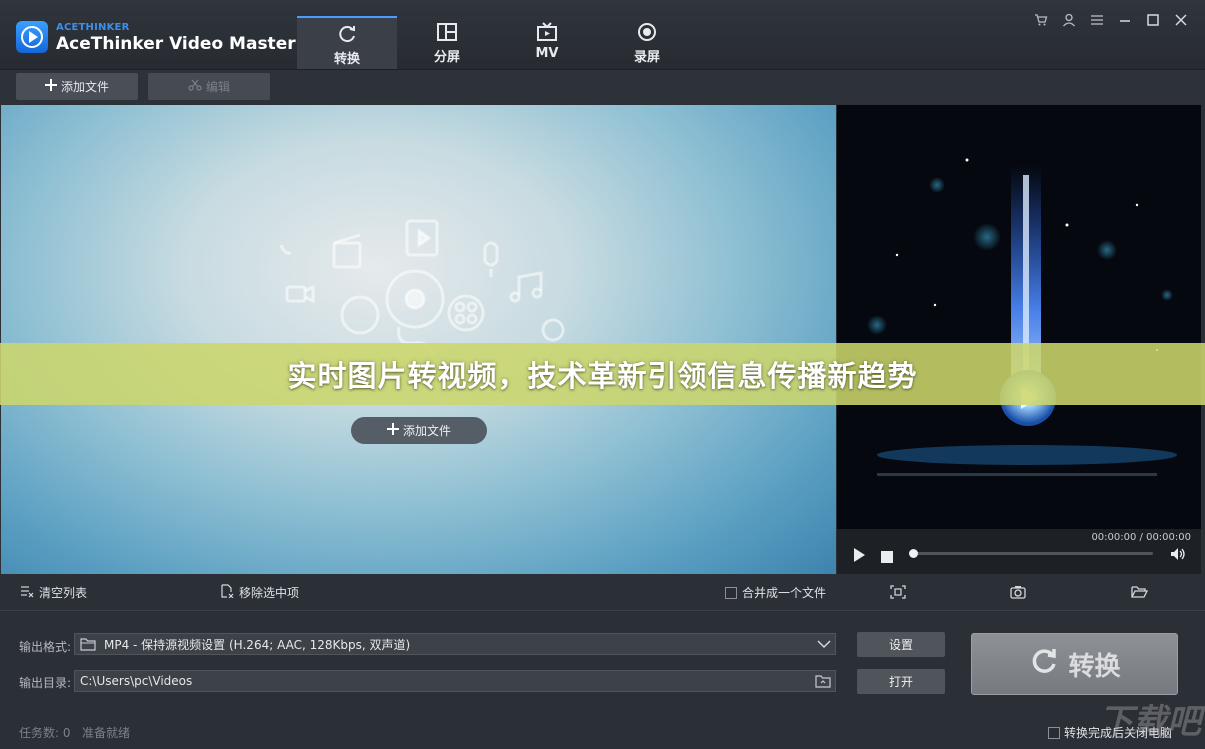 Image resolution: width=1205 pixels, height=749 pixels. Describe the element at coordinates (731, 592) in the screenshot. I see `merge-checkbox-box` at that location.